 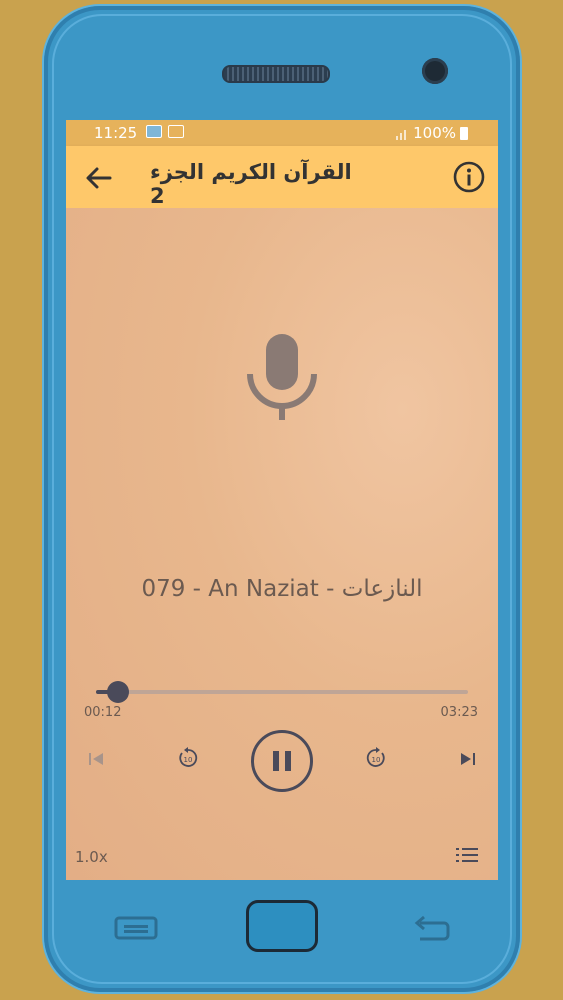 I want to click on arrow-left-icon, so click(x=99, y=178).